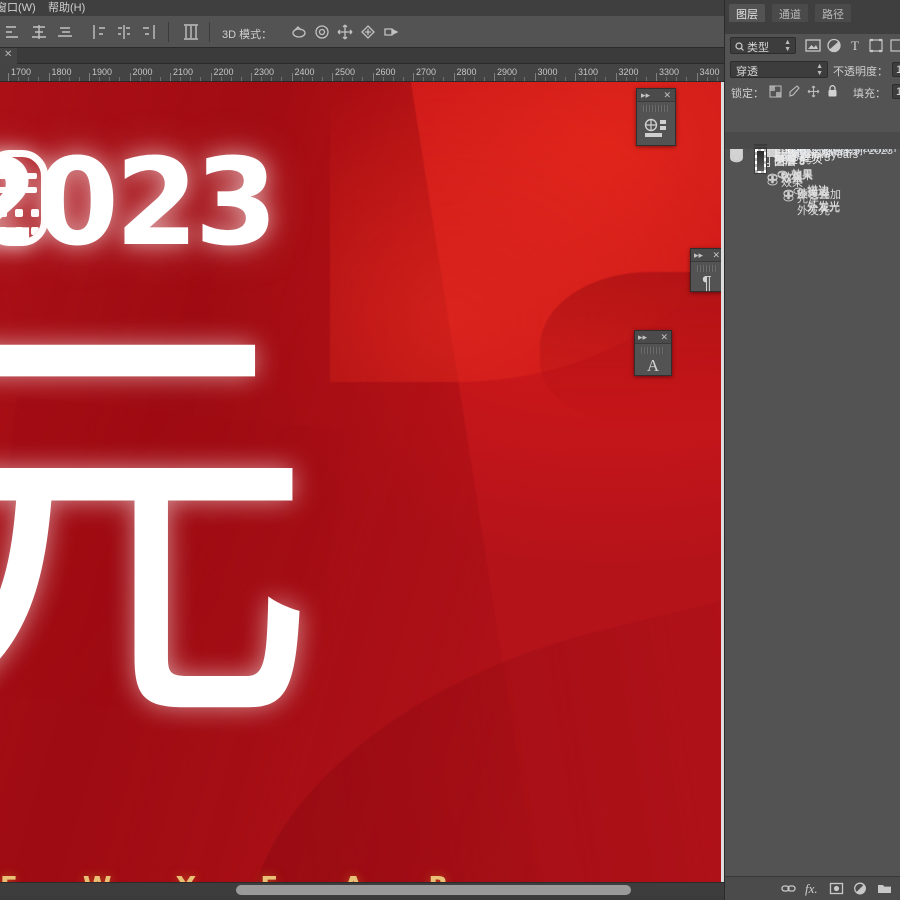 The height and width of the screenshot is (900, 900). What do you see at coordinates (66, 8) in the screenshot?
I see `menu-help: 帮助(H)` at bounding box center [66, 8].